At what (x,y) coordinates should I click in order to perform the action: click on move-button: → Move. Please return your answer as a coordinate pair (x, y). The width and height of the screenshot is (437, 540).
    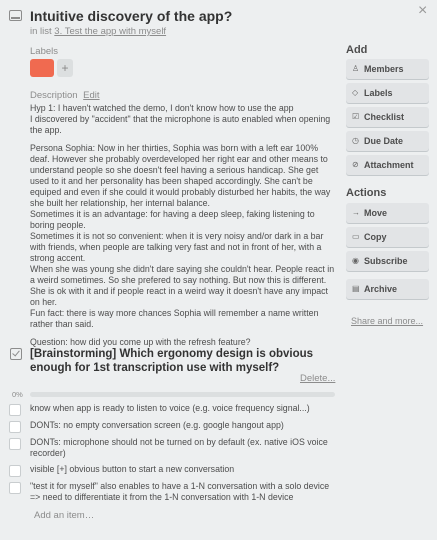
    Looking at the image, I should click on (387, 213).